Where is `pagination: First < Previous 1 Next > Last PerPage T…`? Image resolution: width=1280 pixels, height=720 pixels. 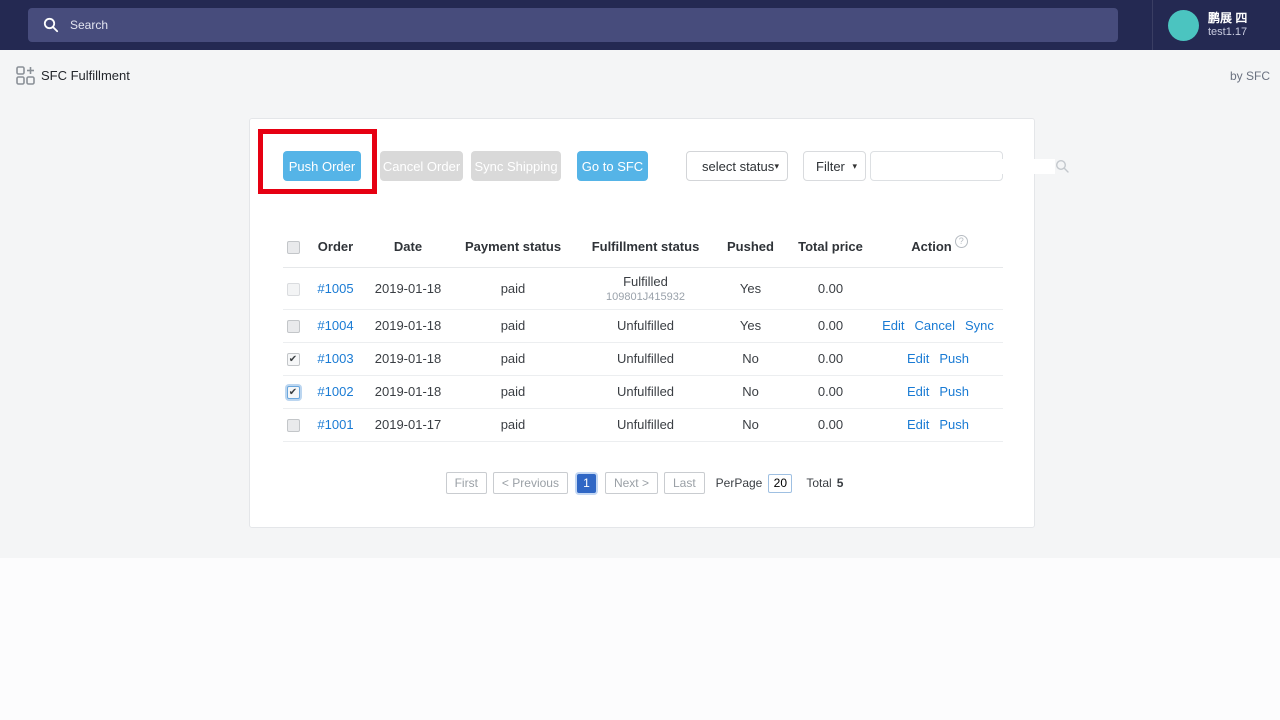
pagination: First < Previous 1 Next > Last PerPage T… is located at coordinates (643, 483).